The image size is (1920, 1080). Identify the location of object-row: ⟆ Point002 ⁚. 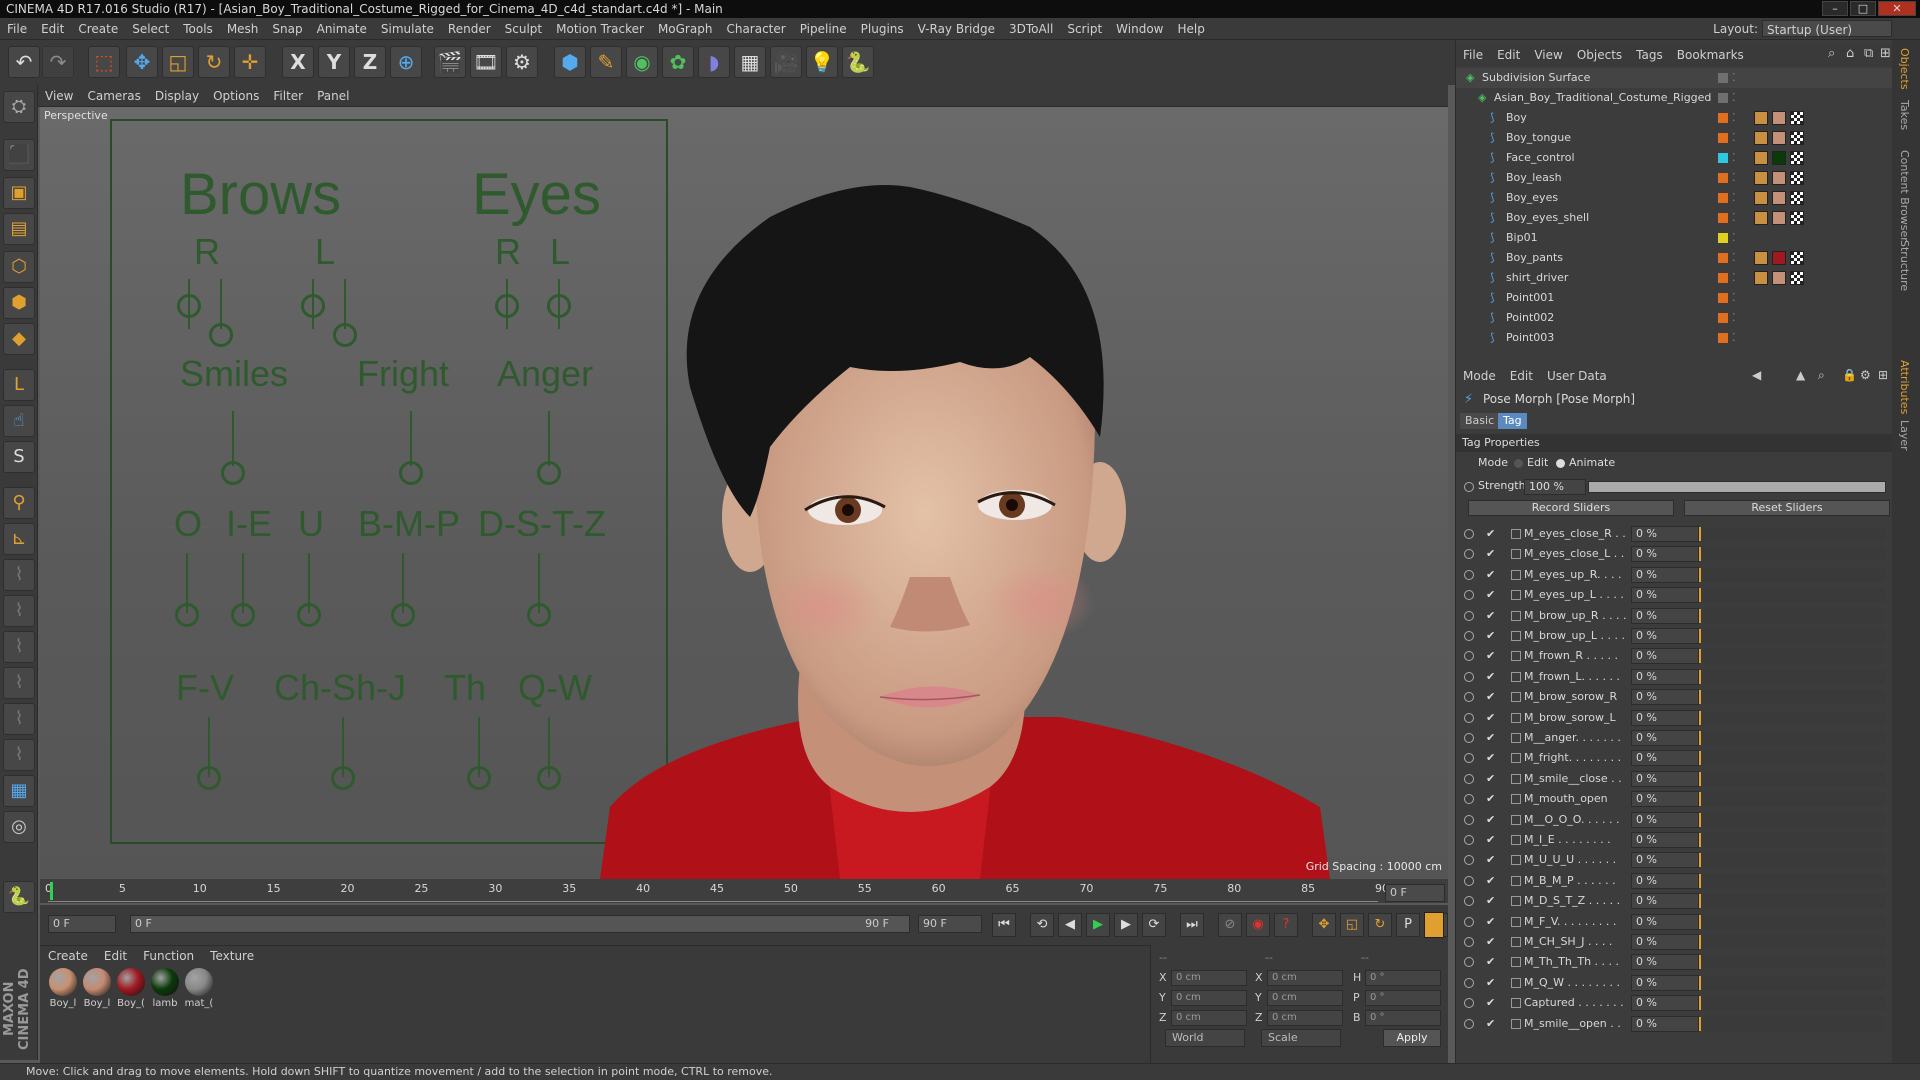
(1674, 318).